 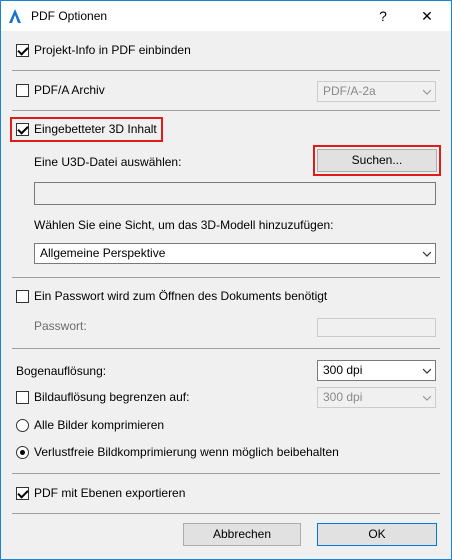 I want to click on archicad-logo-icon, so click(x=15, y=16).